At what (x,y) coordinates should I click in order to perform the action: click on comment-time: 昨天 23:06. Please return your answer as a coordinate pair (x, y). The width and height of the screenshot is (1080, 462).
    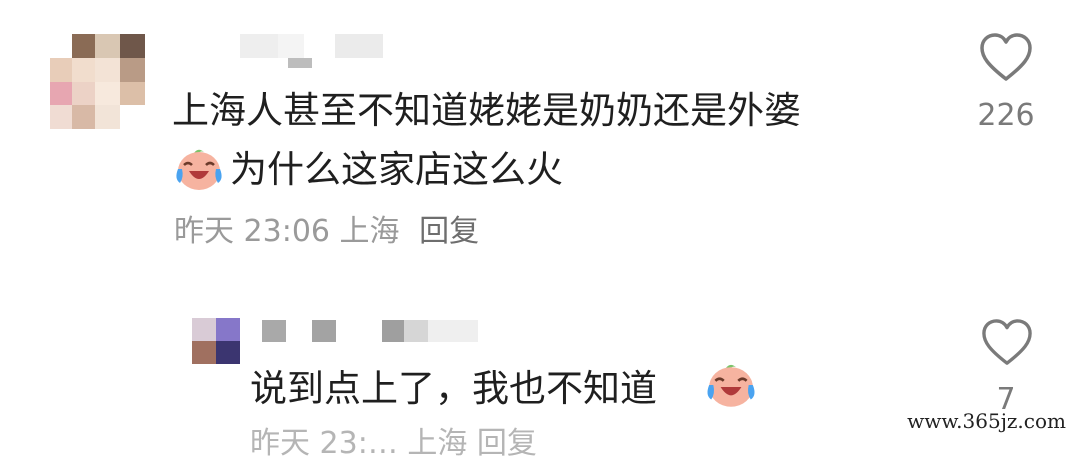
    Looking at the image, I should click on (252, 231).